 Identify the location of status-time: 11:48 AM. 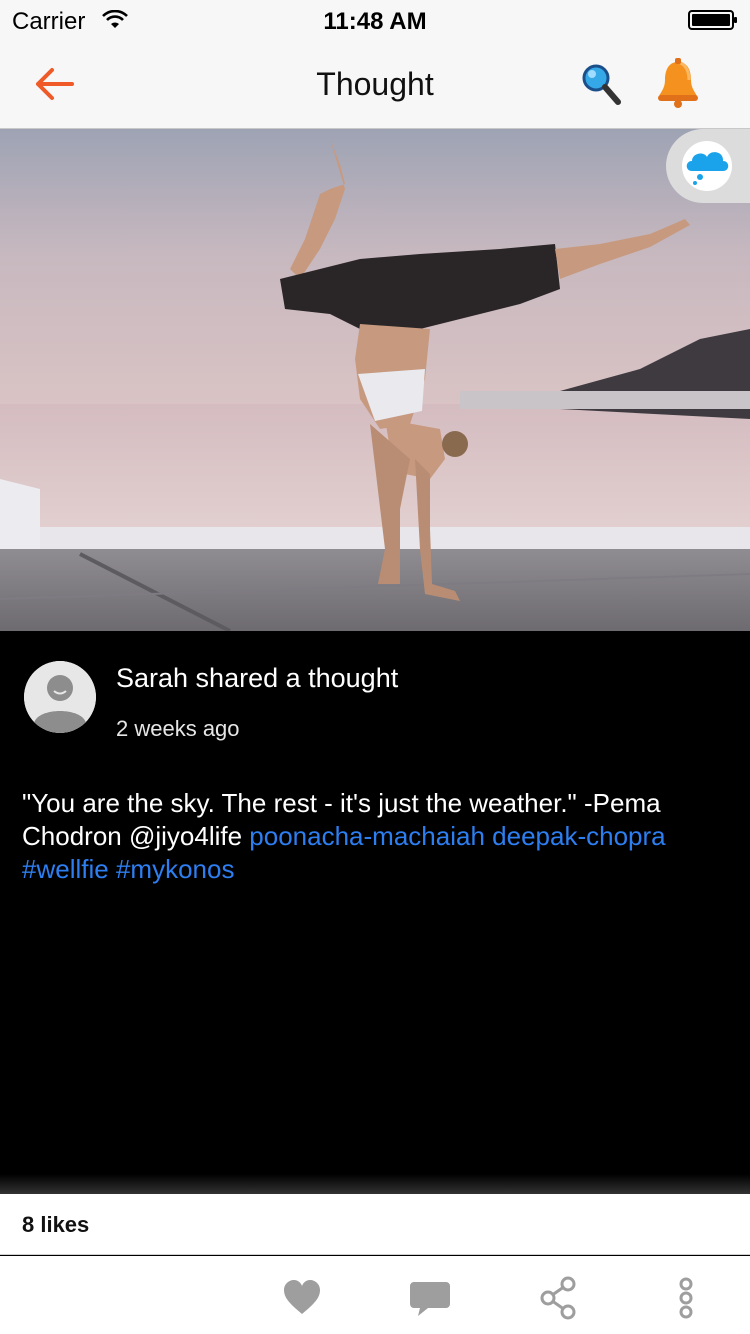
(375, 21).